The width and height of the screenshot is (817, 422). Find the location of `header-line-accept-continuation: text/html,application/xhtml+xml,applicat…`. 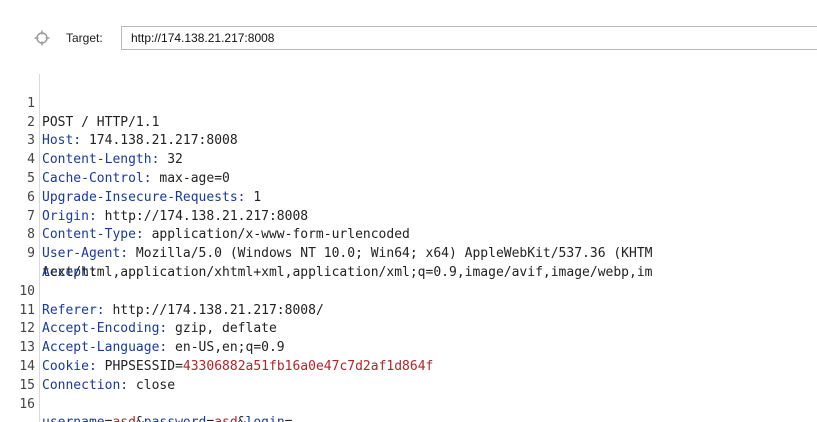

header-line-accept-continuation: text/html,application/xhtml+xml,applicat… is located at coordinates (408, 262).